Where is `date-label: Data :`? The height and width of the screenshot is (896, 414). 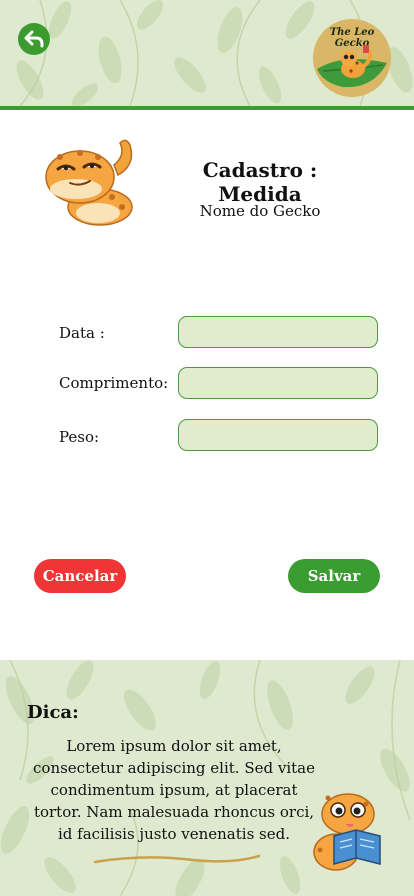
date-label: Data : is located at coordinates (82, 333).